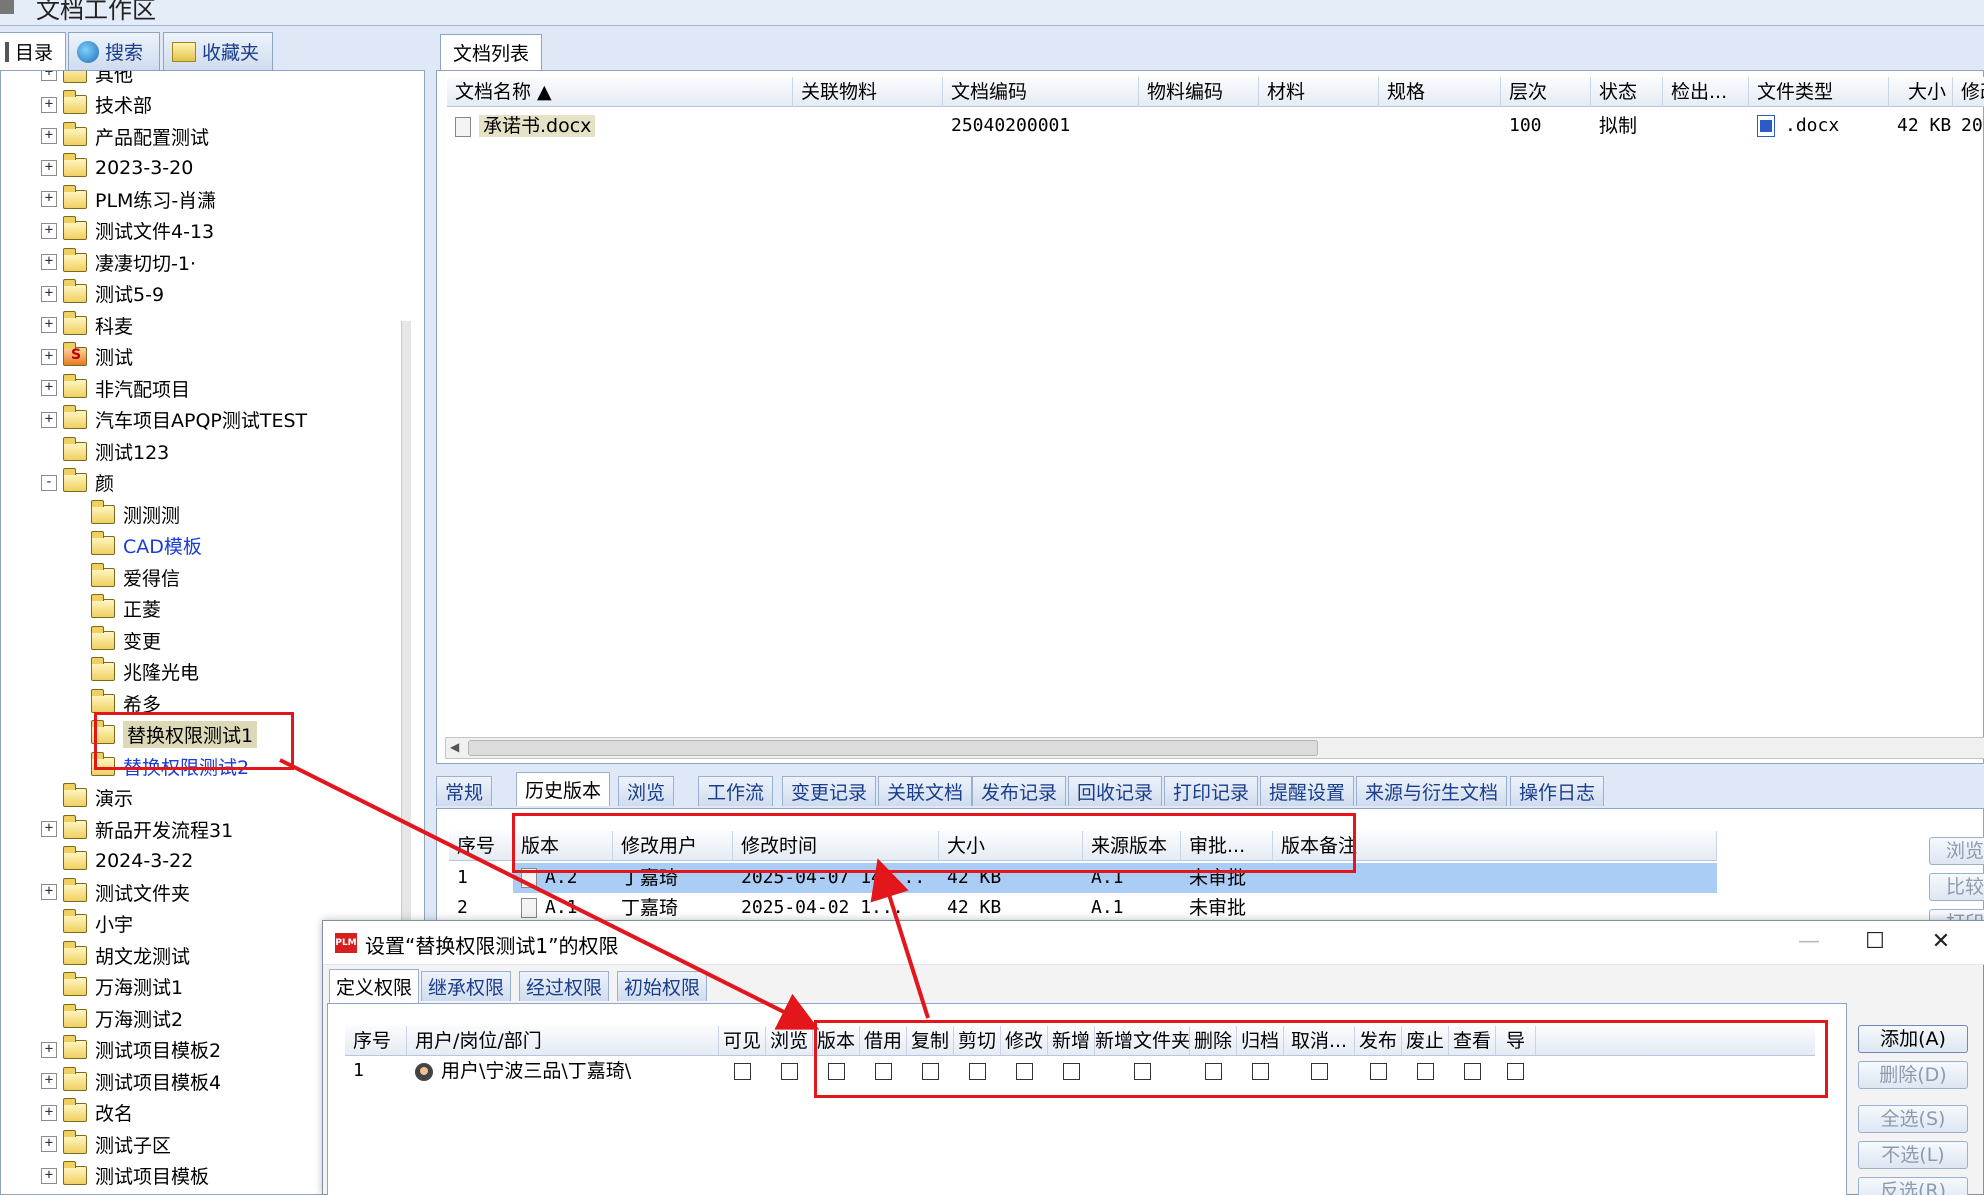 This screenshot has width=1984, height=1195. Describe the element at coordinates (105, 451) in the screenshot. I see `tree-item: 测试123` at that location.